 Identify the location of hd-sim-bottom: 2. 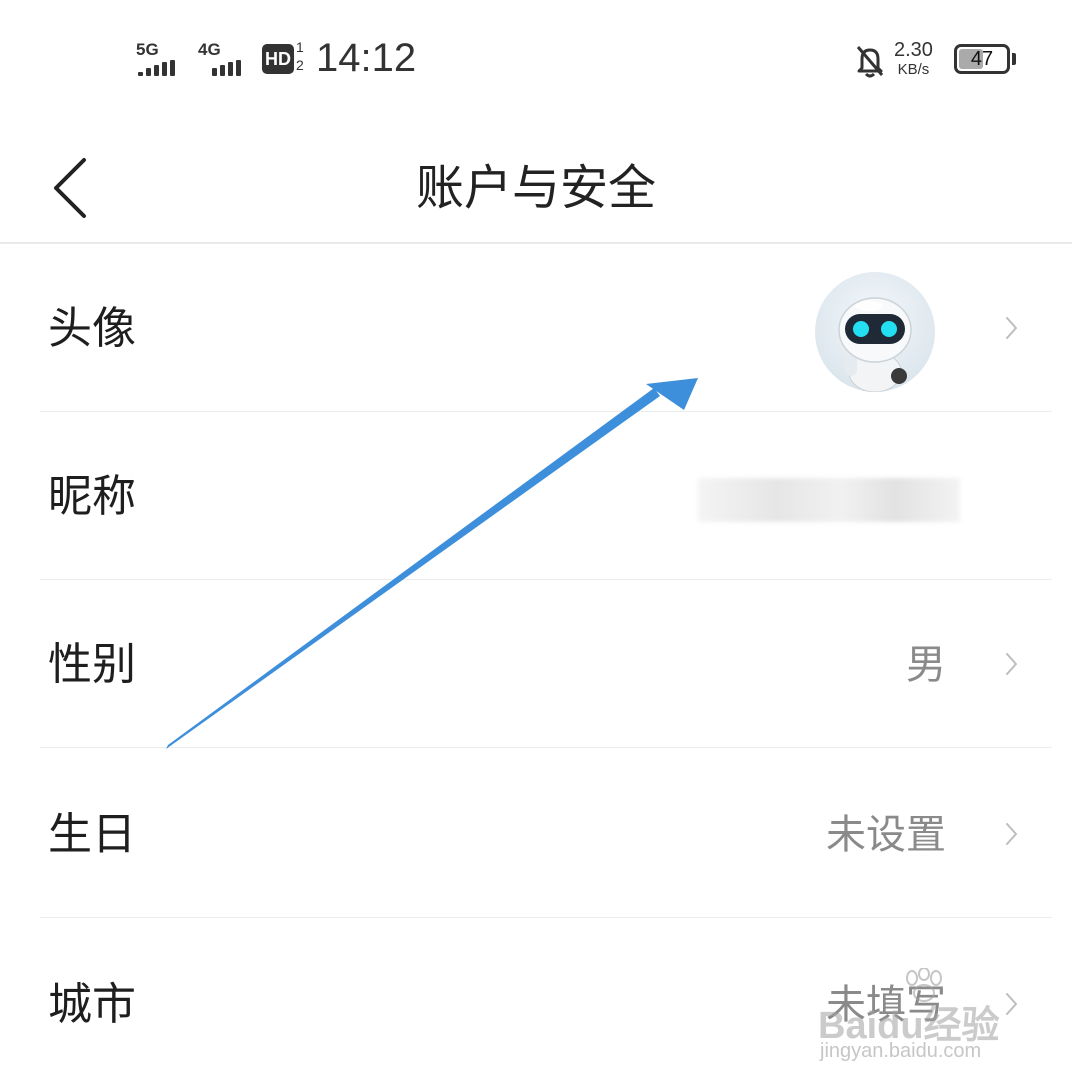
(300, 65).